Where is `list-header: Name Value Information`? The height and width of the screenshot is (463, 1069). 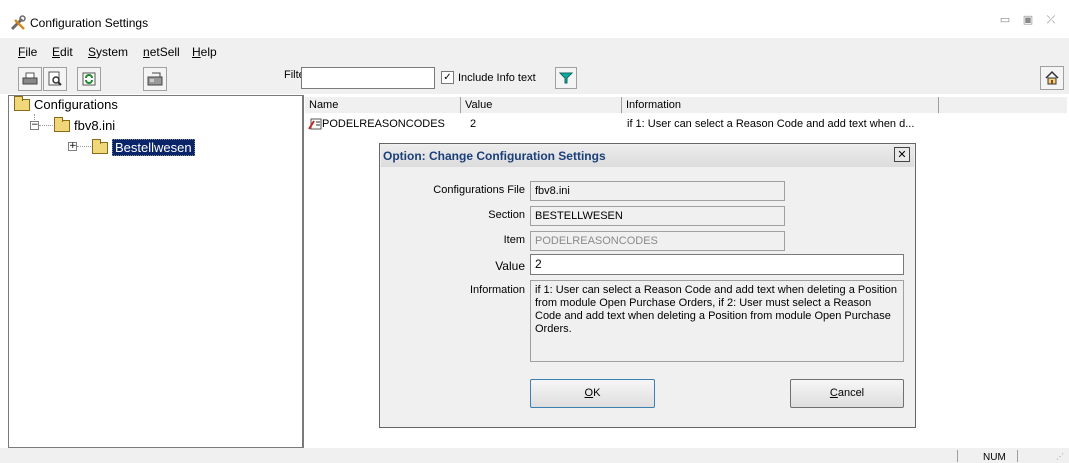 list-header: Name Value Information is located at coordinates (686, 105).